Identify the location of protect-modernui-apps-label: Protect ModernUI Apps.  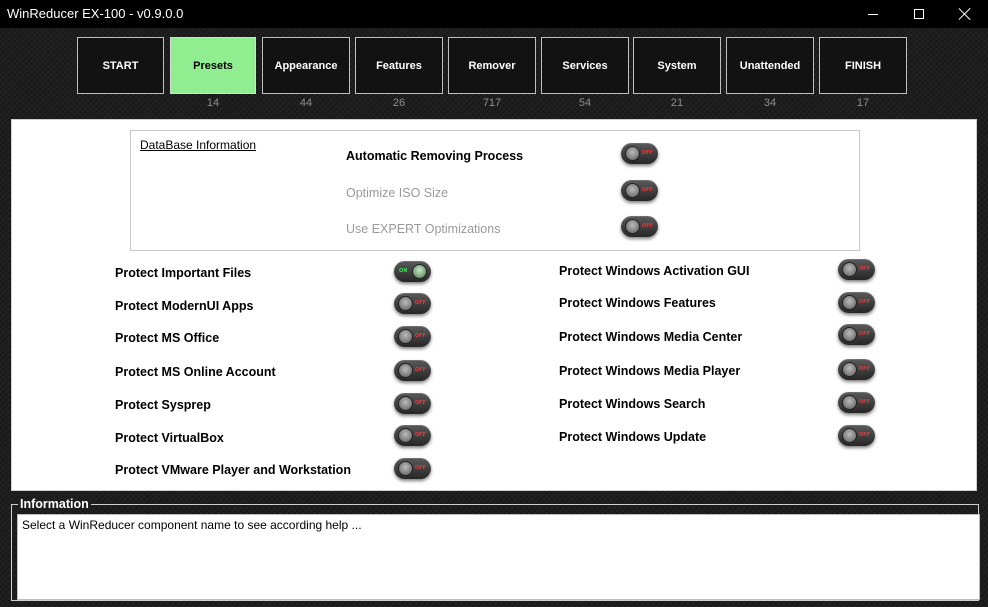
(184, 306).